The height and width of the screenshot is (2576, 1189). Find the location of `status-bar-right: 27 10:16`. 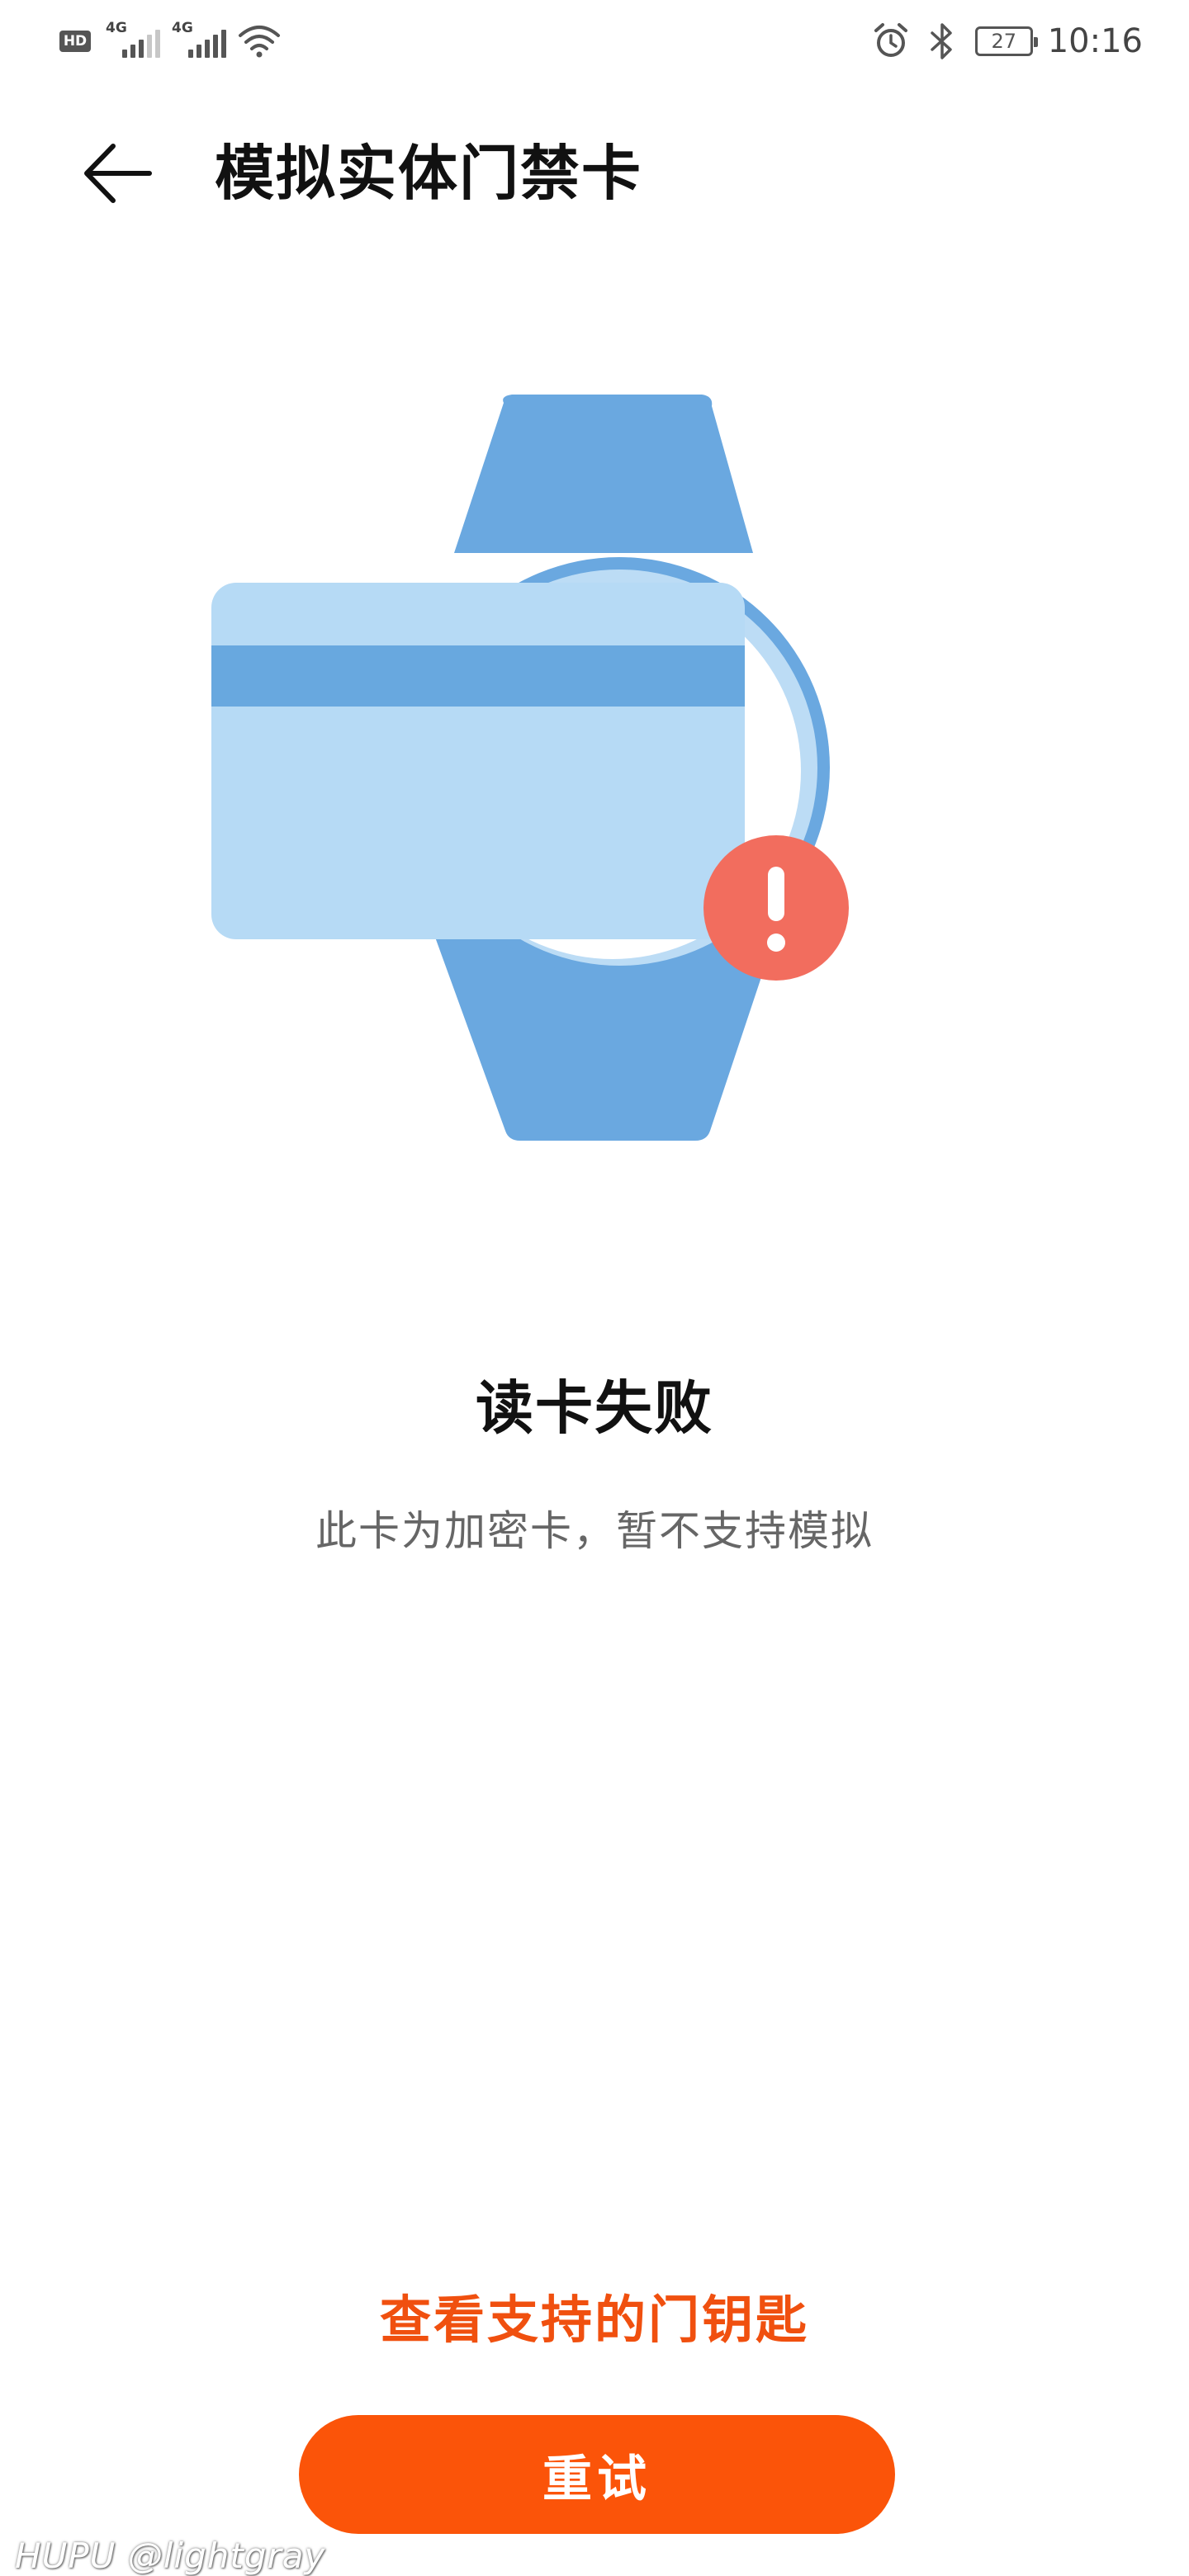

status-bar-right: 27 10:16 is located at coordinates (1008, 41).